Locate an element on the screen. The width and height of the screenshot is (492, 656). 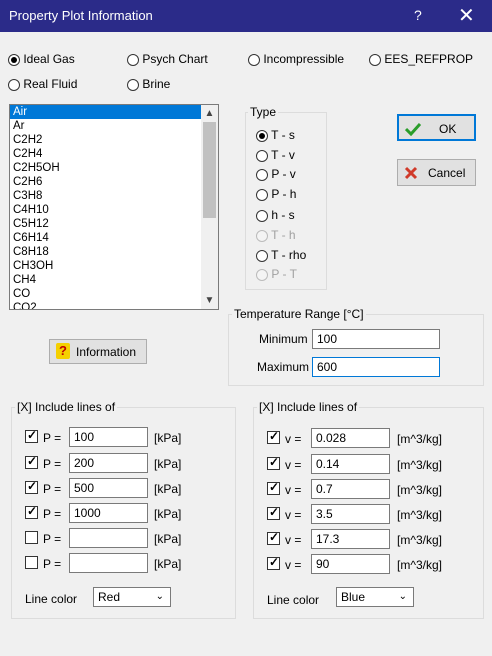
list-item: C2H4 is located at coordinates (106, 154).